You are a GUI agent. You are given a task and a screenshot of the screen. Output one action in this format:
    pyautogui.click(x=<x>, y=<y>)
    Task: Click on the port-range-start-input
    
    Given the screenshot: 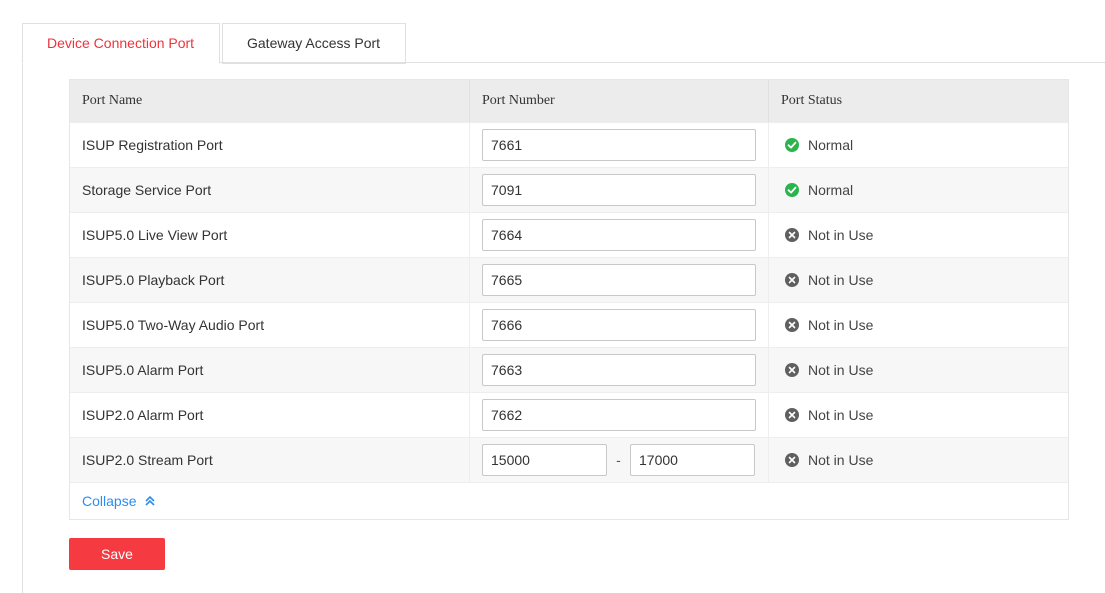 What is the action you would take?
    pyautogui.click(x=544, y=460)
    